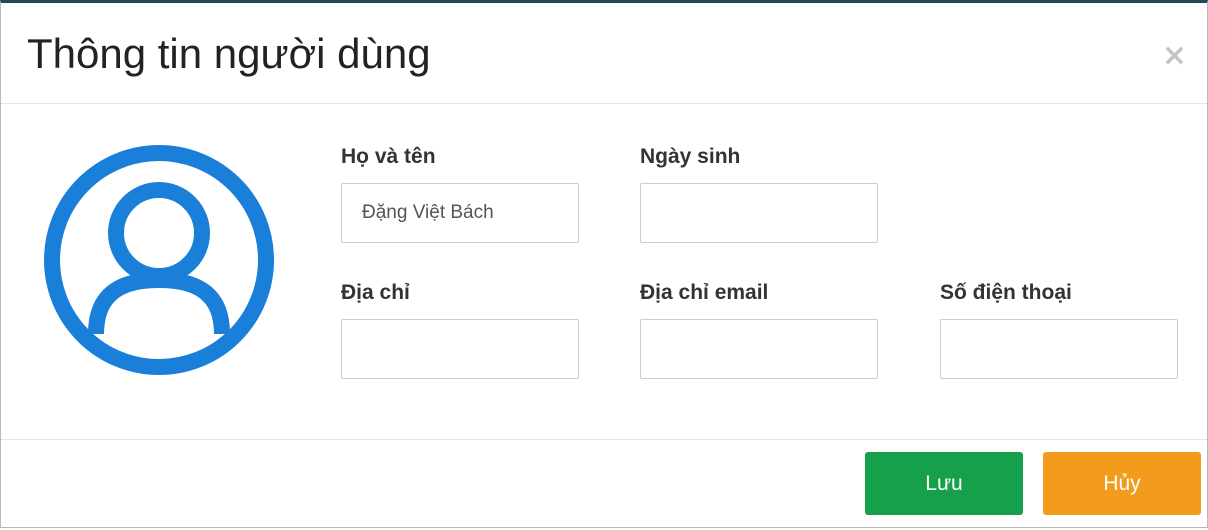 The height and width of the screenshot is (530, 1208). What do you see at coordinates (1174, 56) in the screenshot?
I see `close-icon: ×` at bounding box center [1174, 56].